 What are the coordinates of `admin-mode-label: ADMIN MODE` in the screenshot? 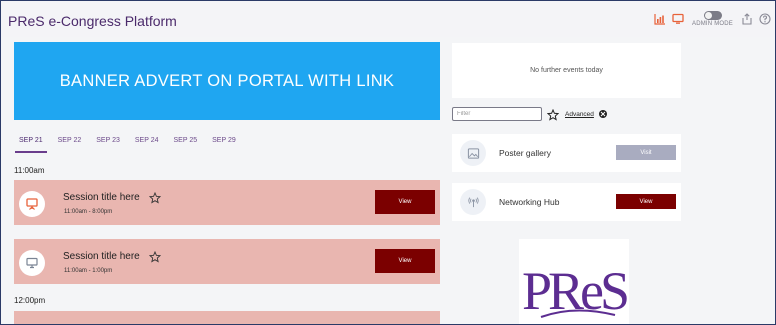 It's located at (712, 24).